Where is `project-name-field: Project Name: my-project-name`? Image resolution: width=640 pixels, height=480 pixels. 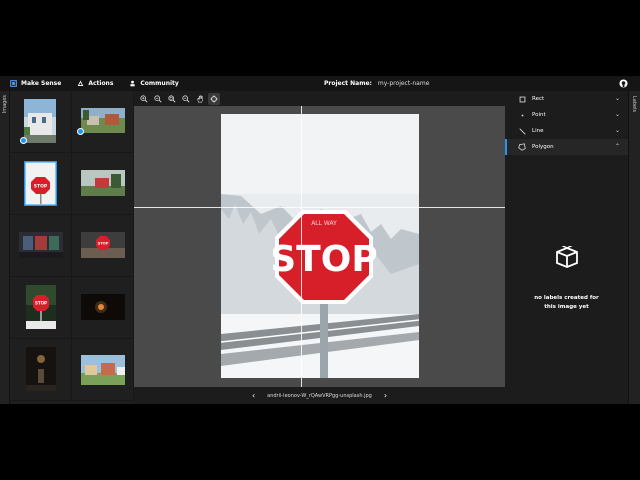
project-name-field: Project Name: my-project-name is located at coordinates (376, 83).